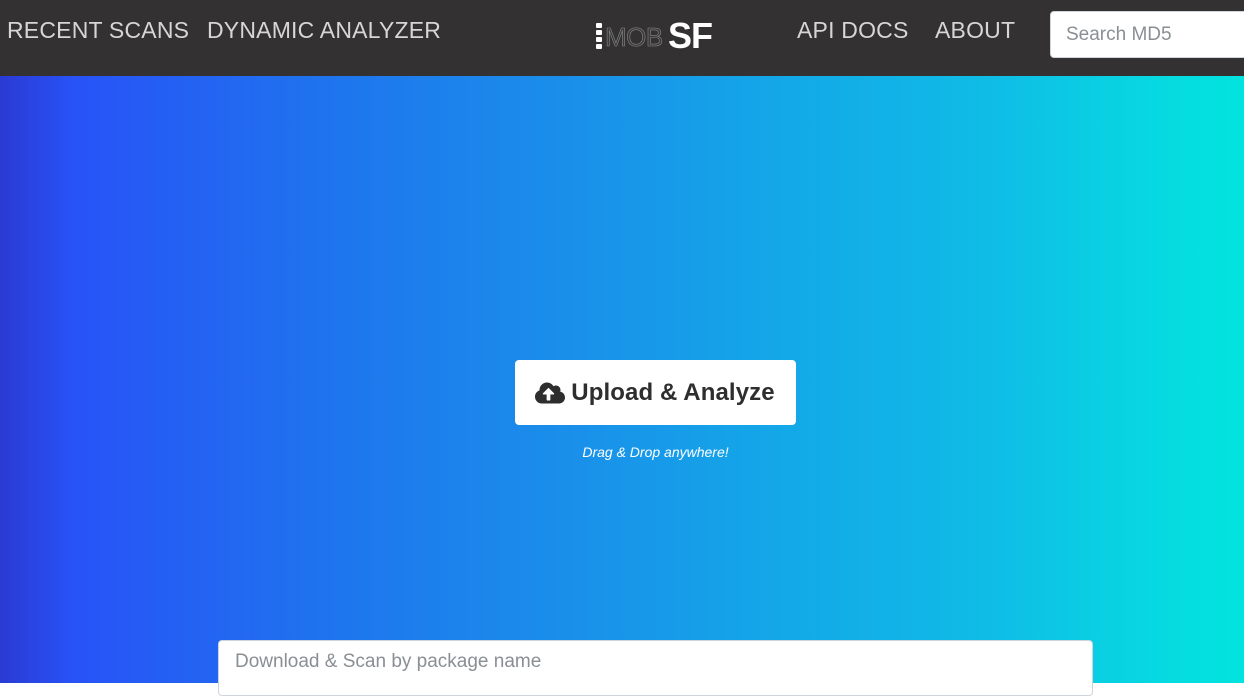 The image size is (1244, 696). Describe the element at coordinates (655, 668) in the screenshot. I see `package-name-input` at that location.